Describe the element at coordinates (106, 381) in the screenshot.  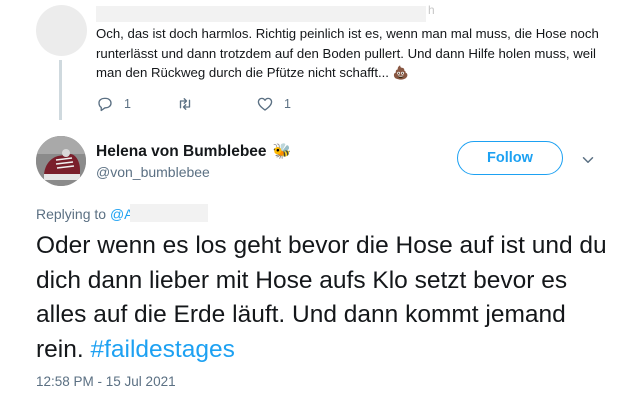
I see `tweet-timestamp: 12:58 PM - 15 Jul 2021` at that location.